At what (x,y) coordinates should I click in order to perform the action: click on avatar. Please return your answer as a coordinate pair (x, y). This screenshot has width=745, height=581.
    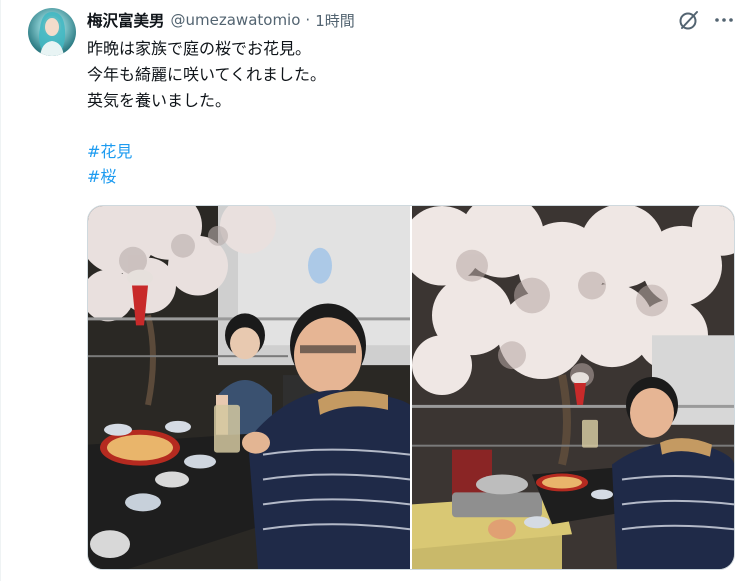
    Looking at the image, I should click on (52, 32).